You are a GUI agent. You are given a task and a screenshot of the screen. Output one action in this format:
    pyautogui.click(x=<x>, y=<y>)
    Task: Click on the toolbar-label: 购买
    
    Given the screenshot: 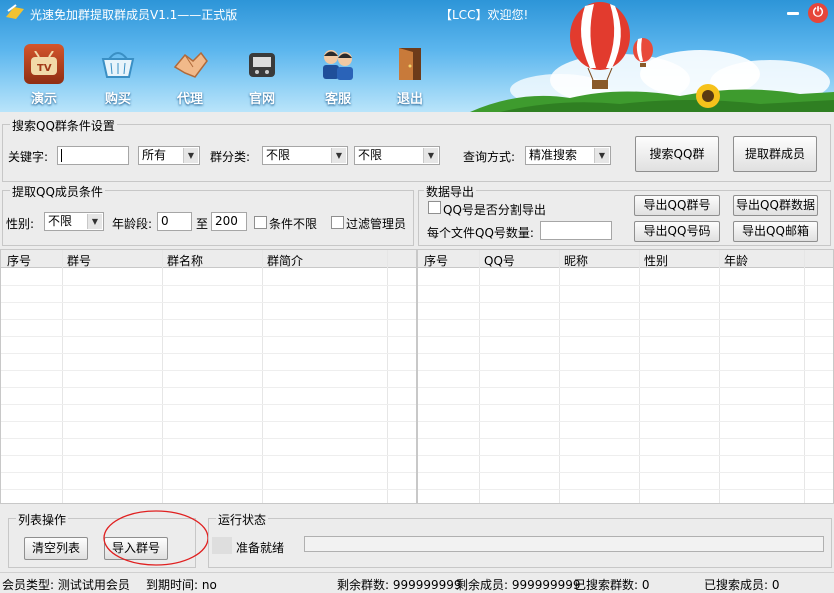 What is the action you would take?
    pyautogui.click(x=117, y=99)
    